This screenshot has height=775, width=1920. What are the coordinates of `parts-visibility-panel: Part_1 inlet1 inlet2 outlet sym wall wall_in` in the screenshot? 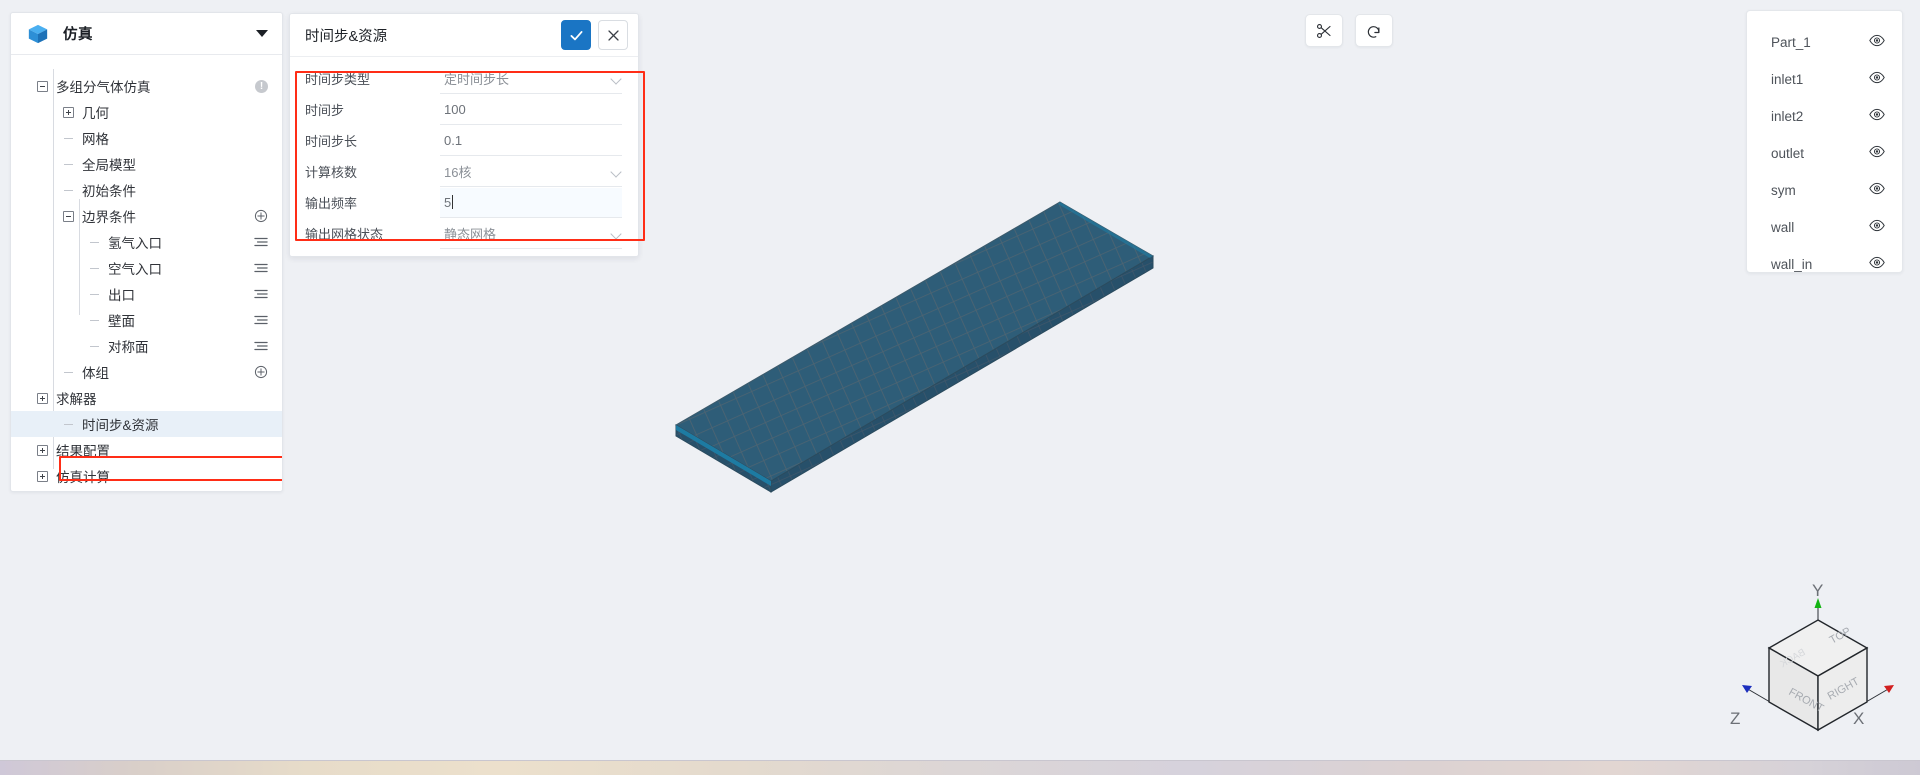 It's located at (1824, 141).